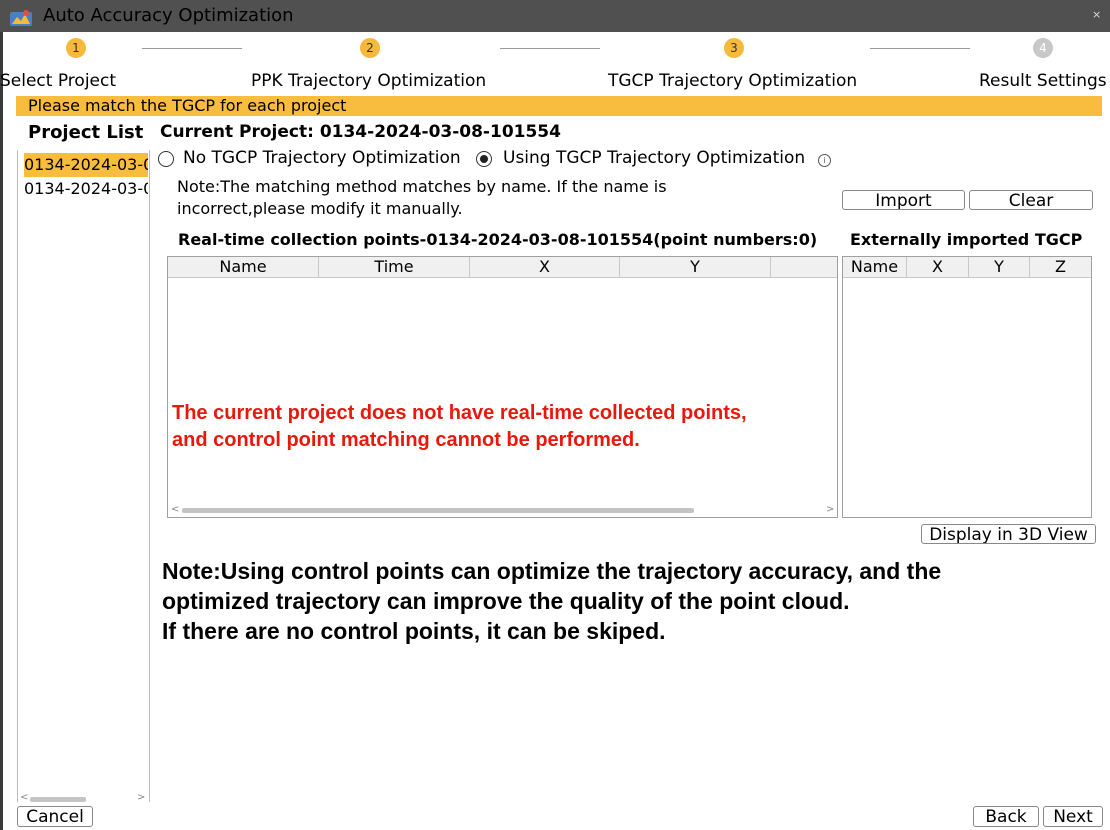 The height and width of the screenshot is (830, 1110). I want to click on project-list-title: Project List, so click(86, 132).